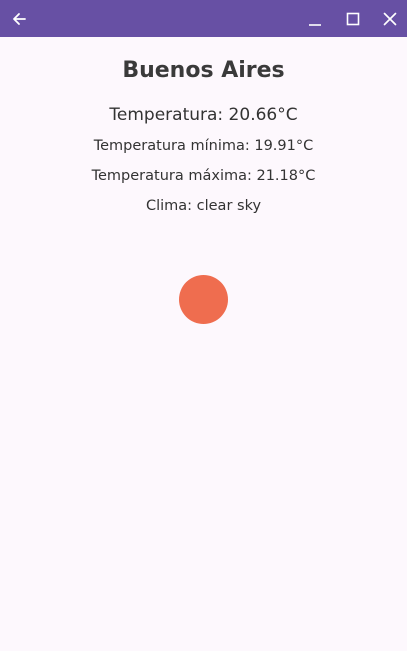  Describe the element at coordinates (314, 18) in the screenshot. I see `minimize-button` at that location.